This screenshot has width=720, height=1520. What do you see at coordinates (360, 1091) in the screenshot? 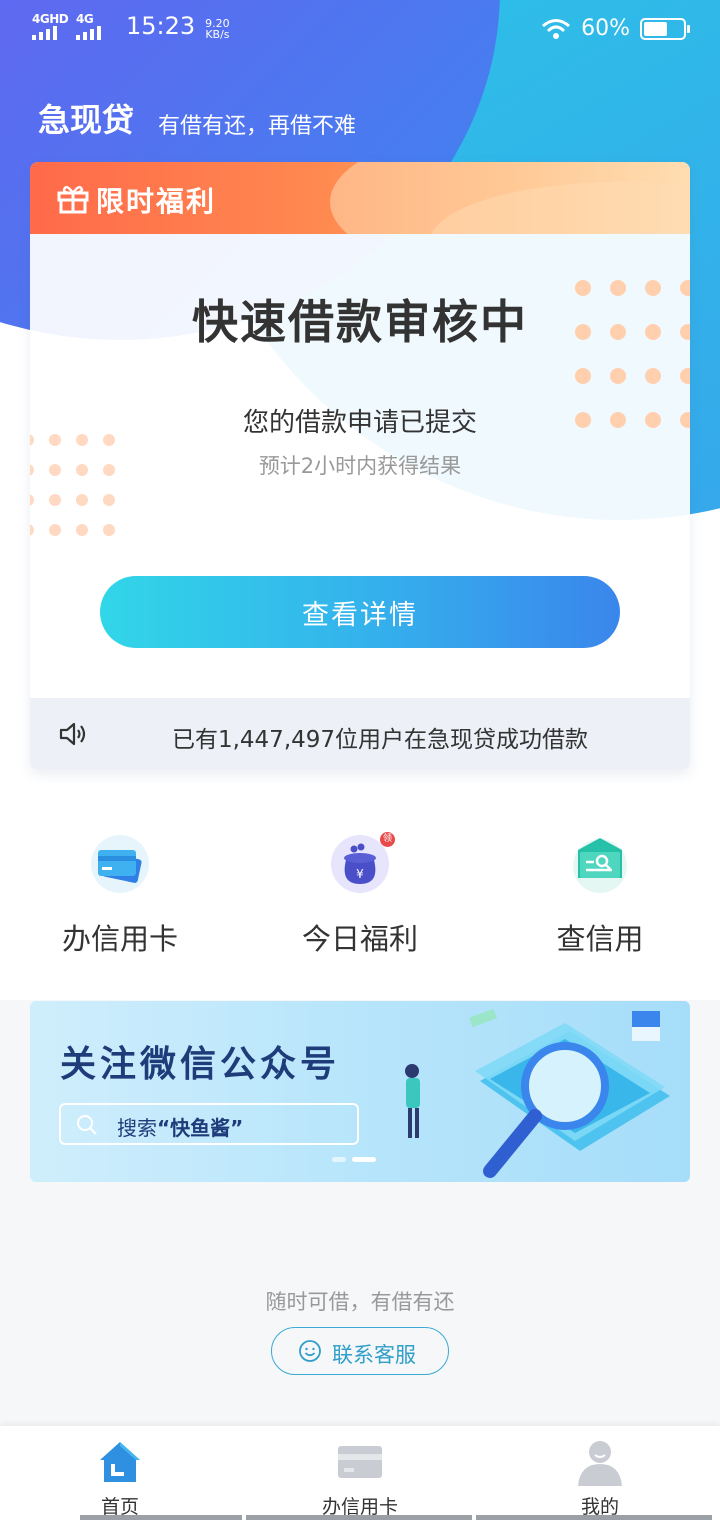
I see `wechat-banner: 关注微信公众号 搜索“快鱼酱”` at bounding box center [360, 1091].